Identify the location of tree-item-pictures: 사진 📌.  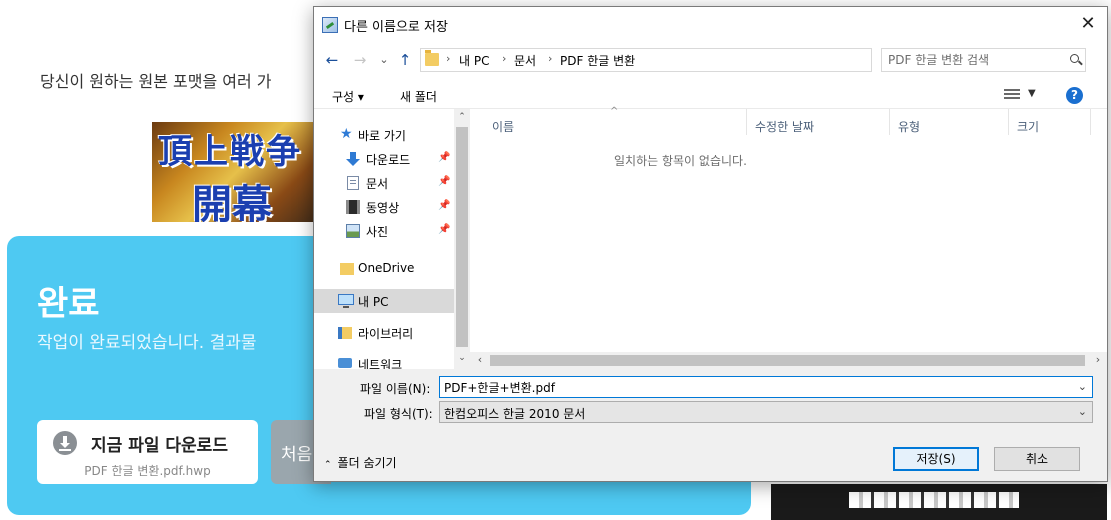
(384, 231).